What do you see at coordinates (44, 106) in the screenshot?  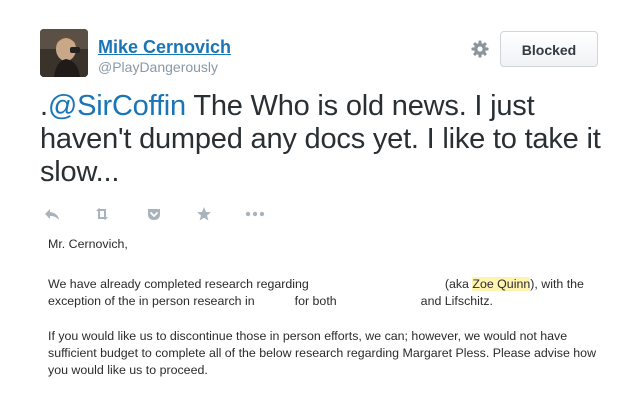 I see `tweet-prefix: .` at bounding box center [44, 106].